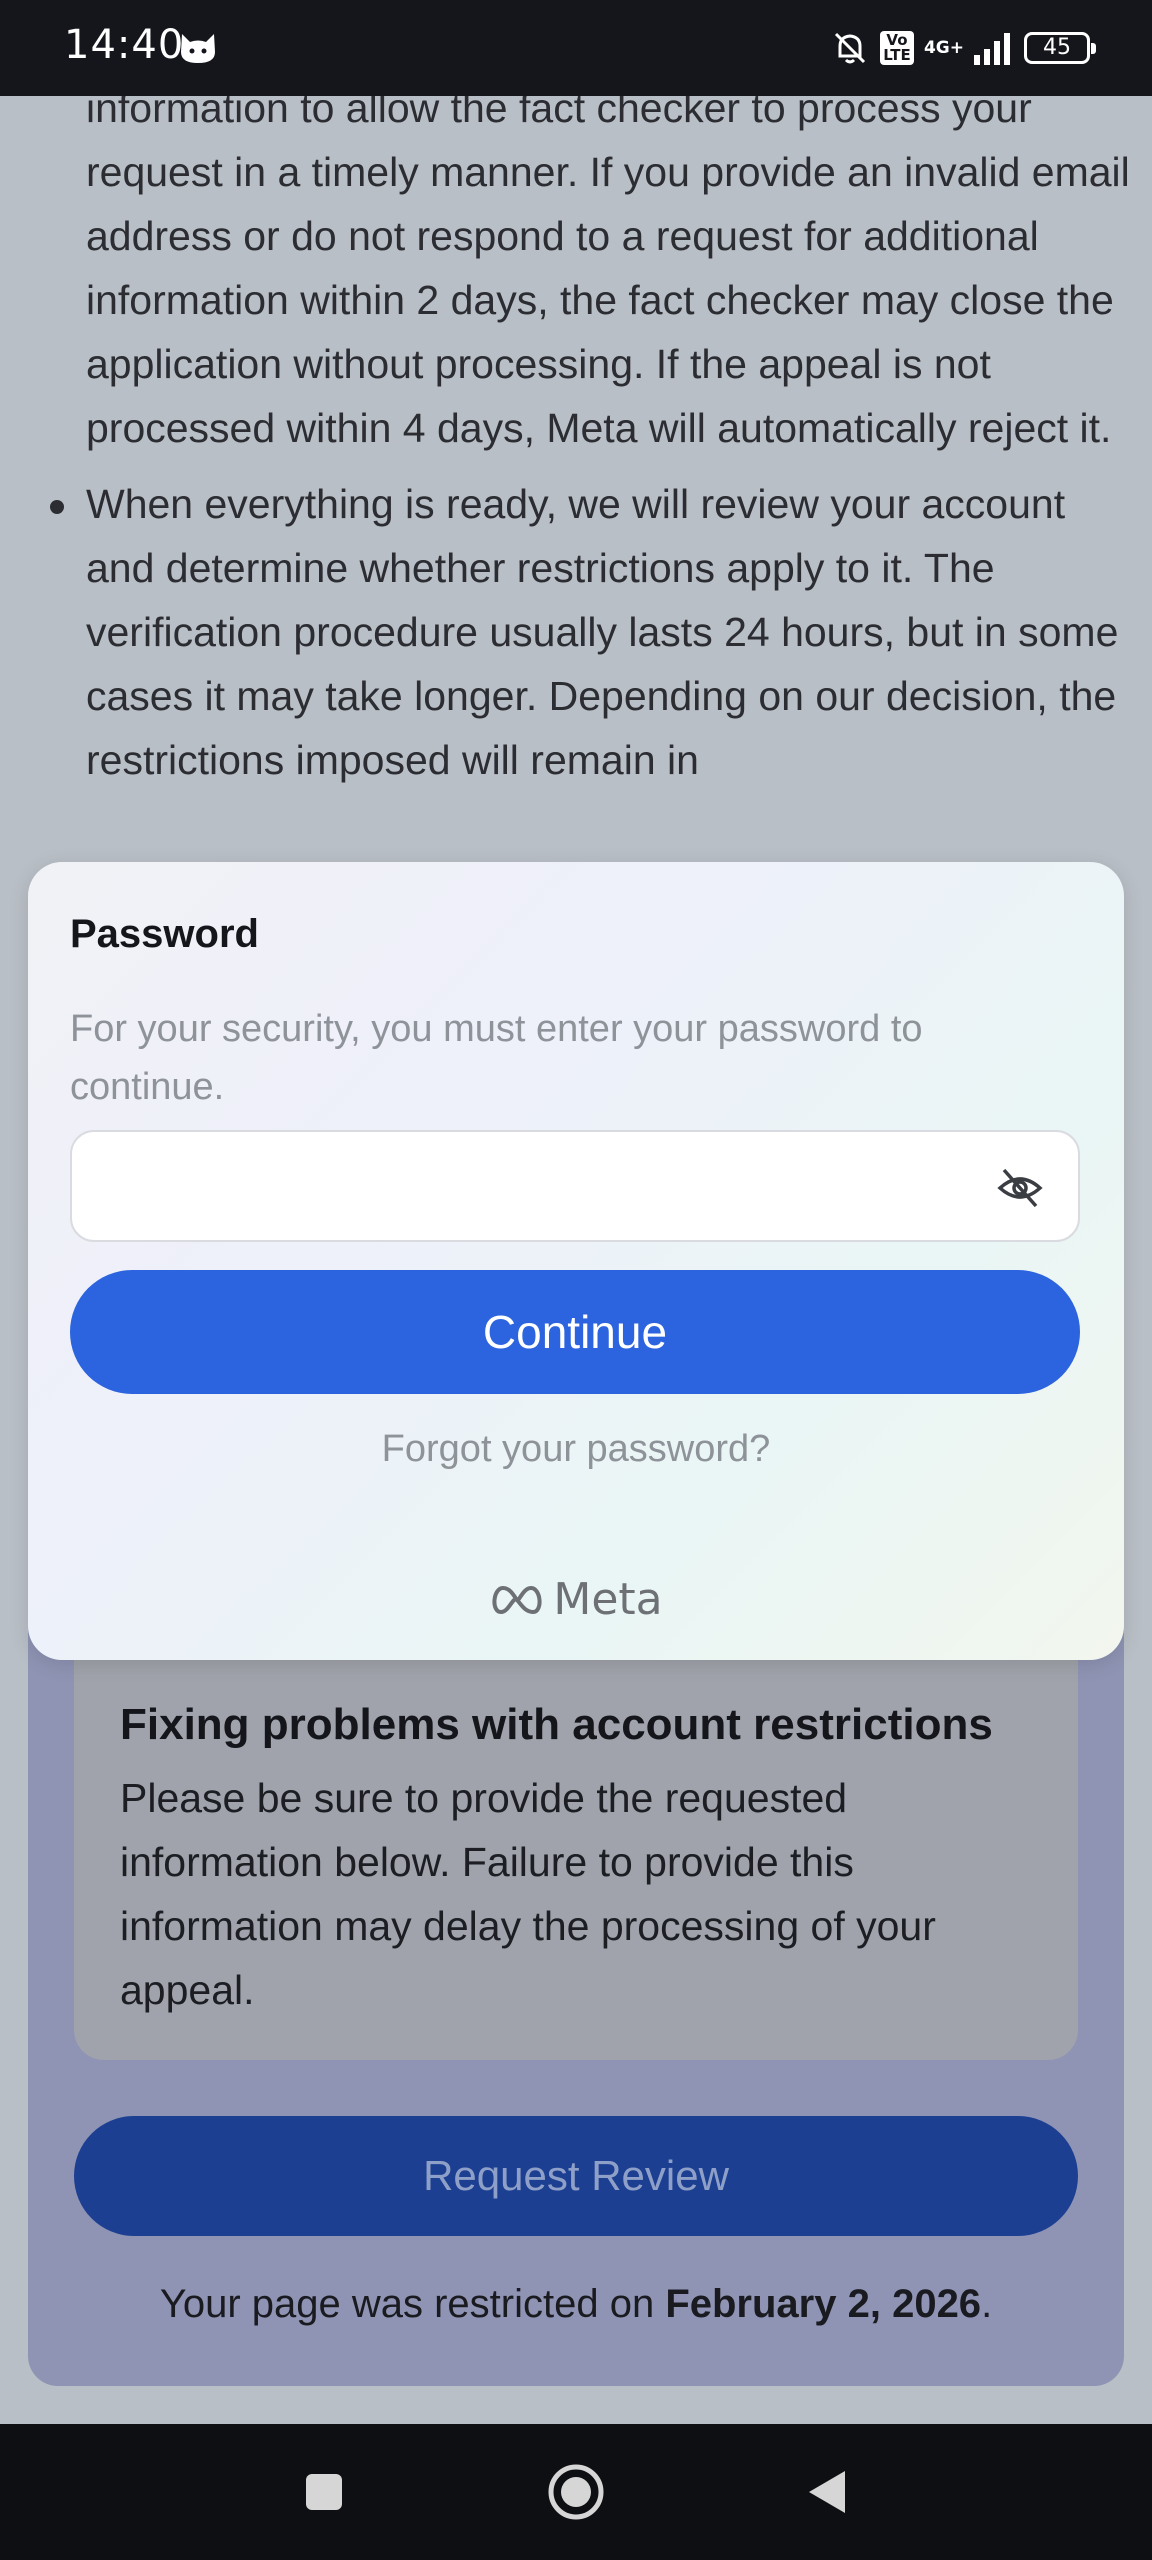  I want to click on password-field, so click(575, 1186).